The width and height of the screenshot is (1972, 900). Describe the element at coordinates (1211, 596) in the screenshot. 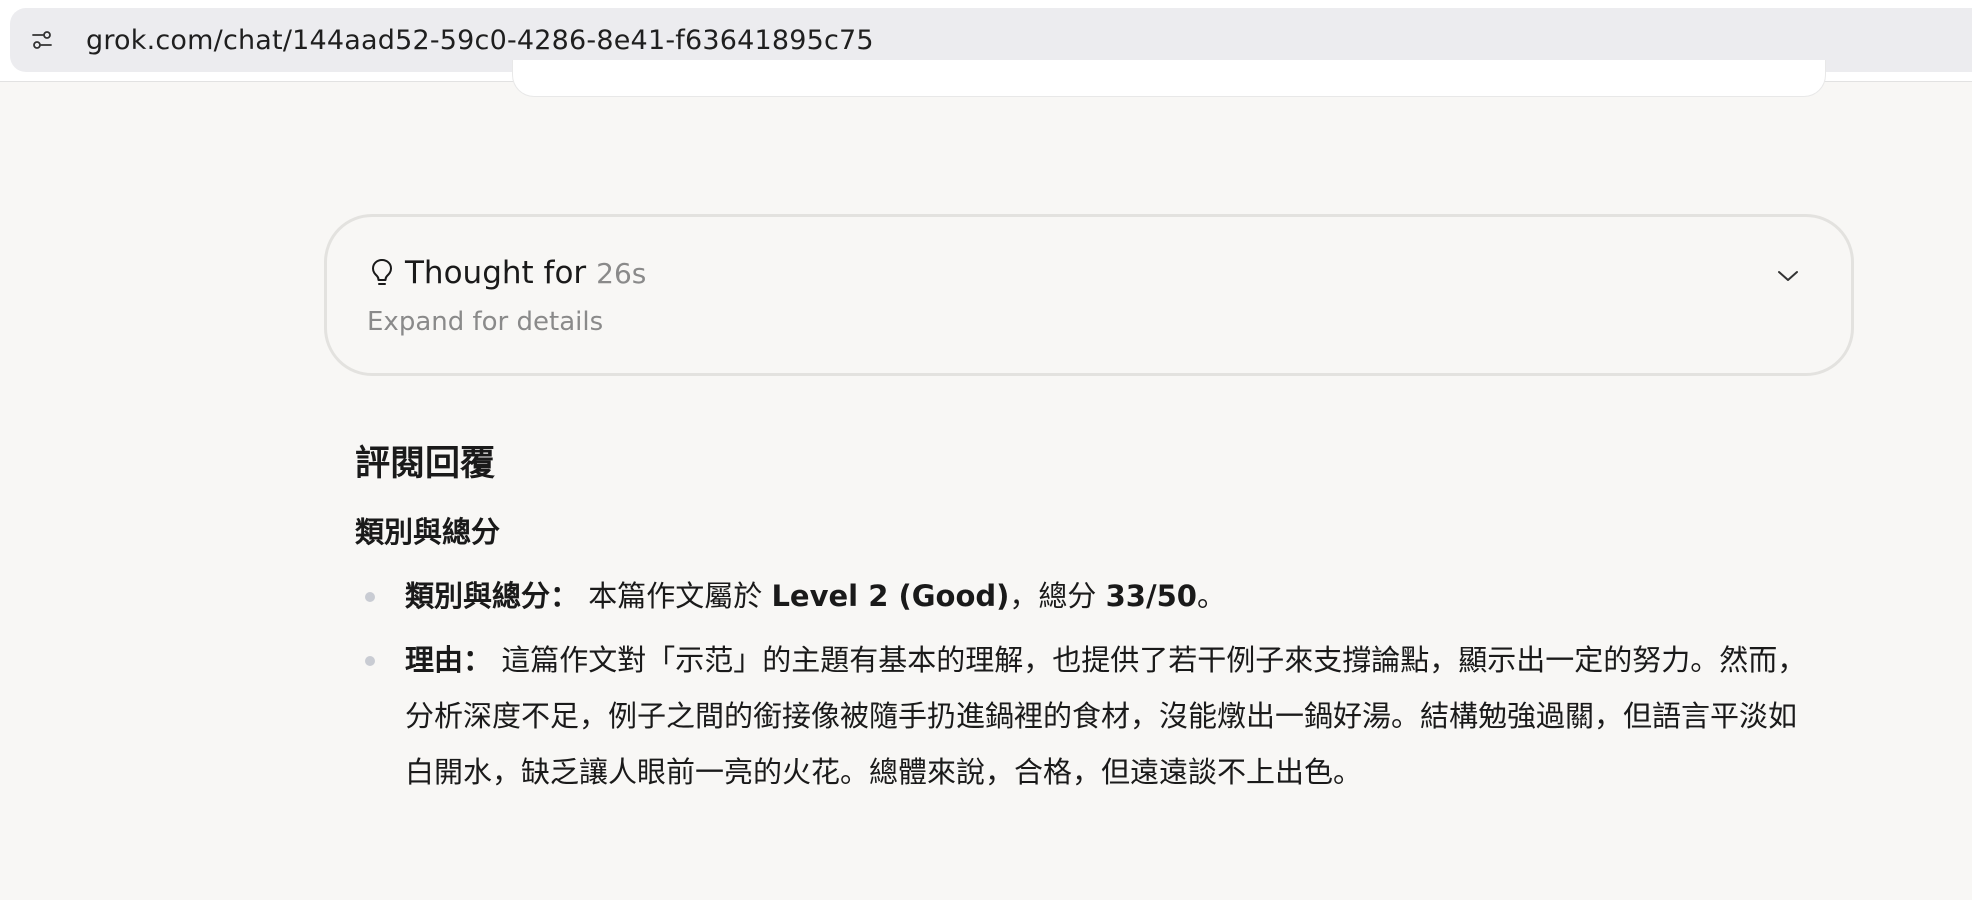

I see `item-text: 。` at that location.